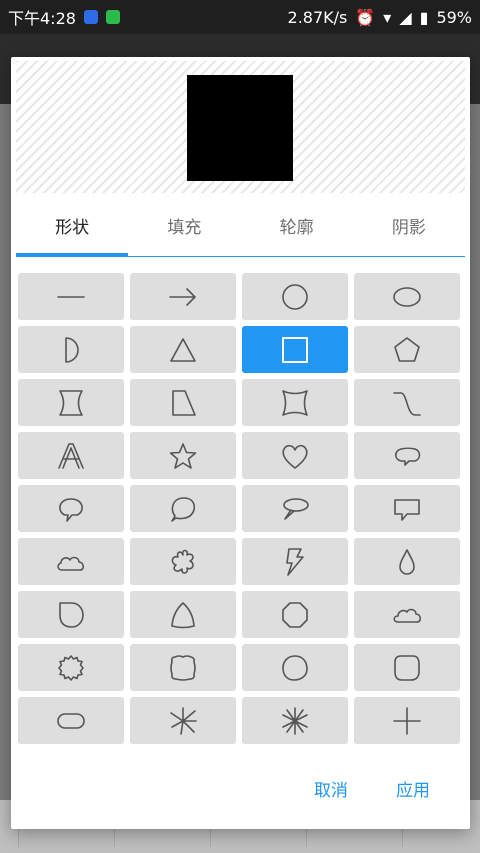 Image resolution: width=480 pixels, height=853 pixels. I want to click on tab-bar: 形状 填充 轮廓 阴影, so click(240, 232).